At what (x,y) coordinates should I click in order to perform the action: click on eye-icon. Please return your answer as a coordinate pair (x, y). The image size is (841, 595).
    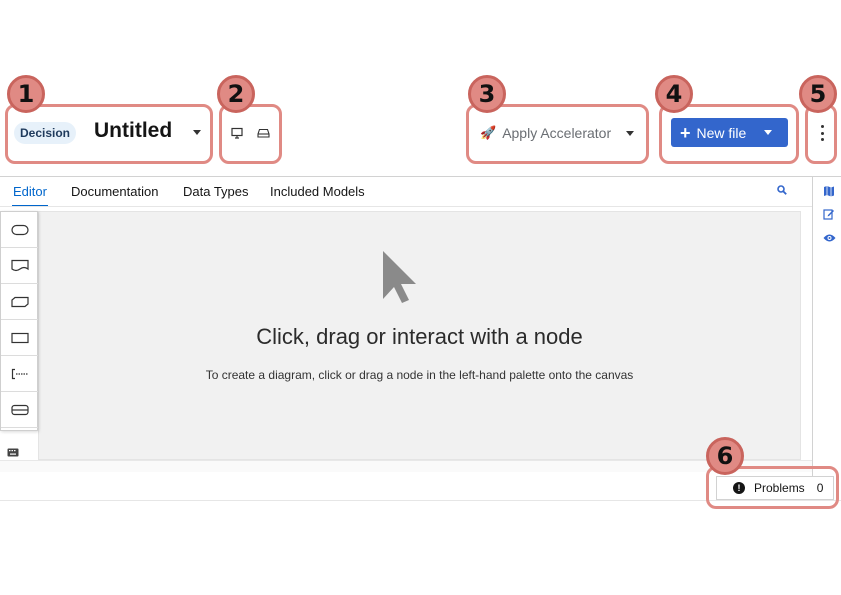
    Looking at the image, I should click on (829, 238).